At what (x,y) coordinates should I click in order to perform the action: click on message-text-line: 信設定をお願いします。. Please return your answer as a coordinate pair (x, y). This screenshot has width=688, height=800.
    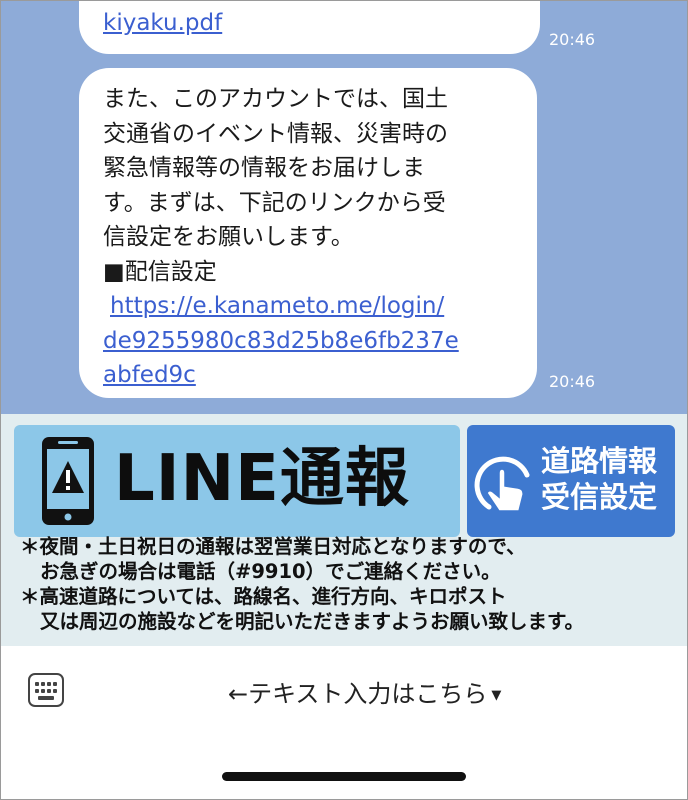
    Looking at the image, I should click on (228, 237).